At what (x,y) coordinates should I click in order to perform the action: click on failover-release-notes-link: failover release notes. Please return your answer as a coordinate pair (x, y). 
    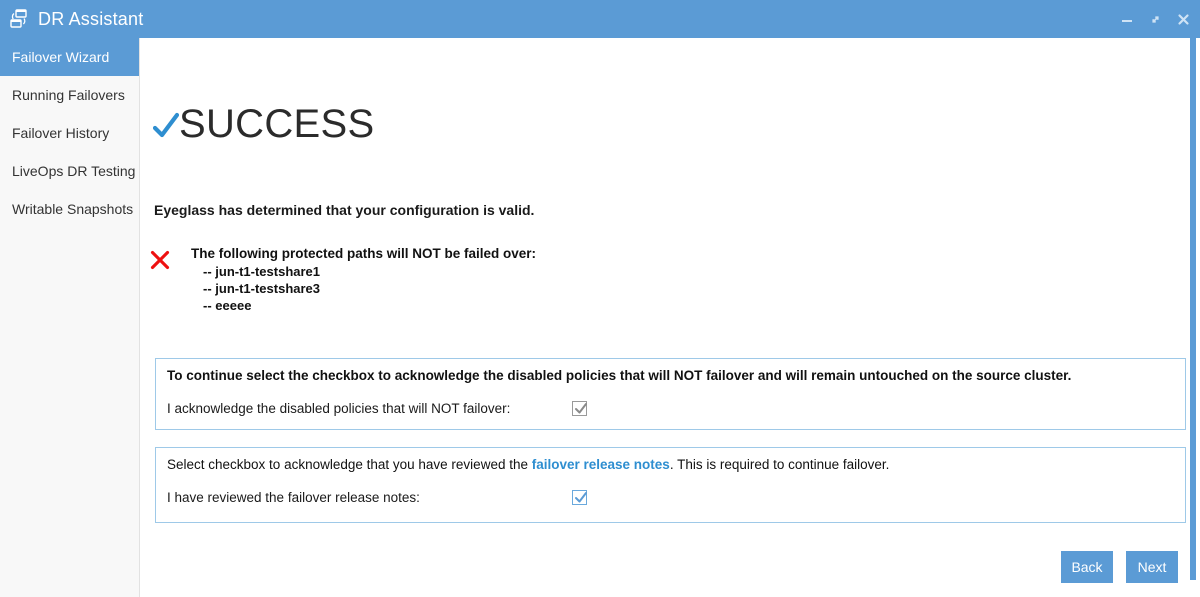
    Looking at the image, I should click on (601, 464).